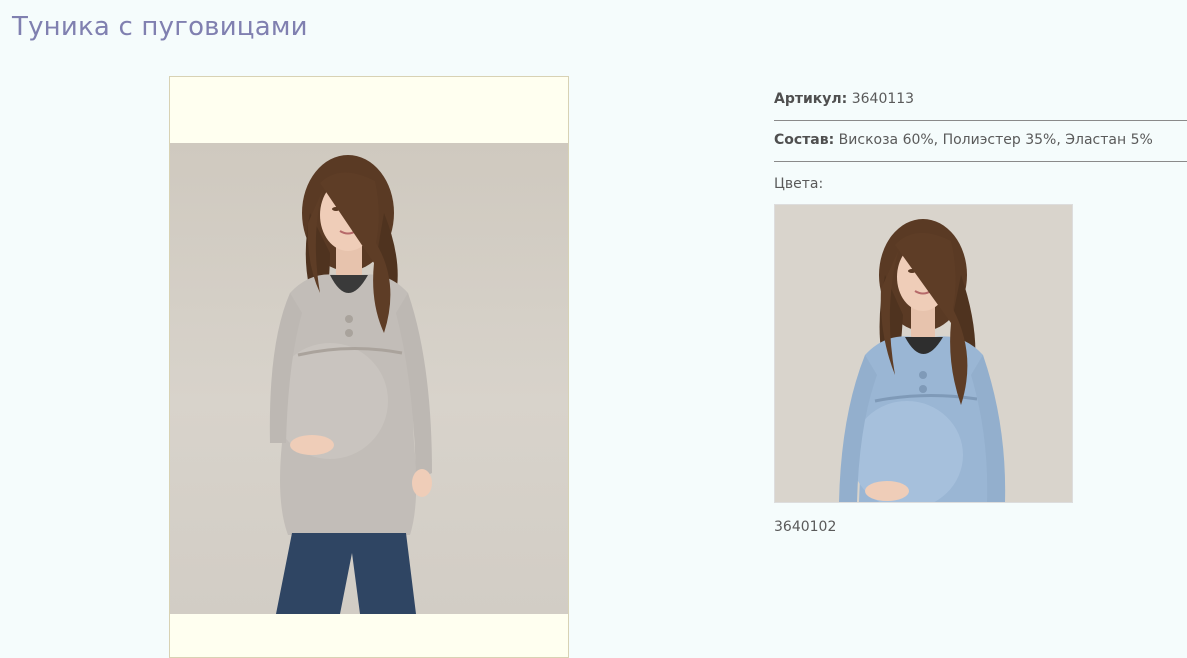  What do you see at coordinates (980, 100) in the screenshot?
I see `article-row: Артикул: 3640113` at bounding box center [980, 100].